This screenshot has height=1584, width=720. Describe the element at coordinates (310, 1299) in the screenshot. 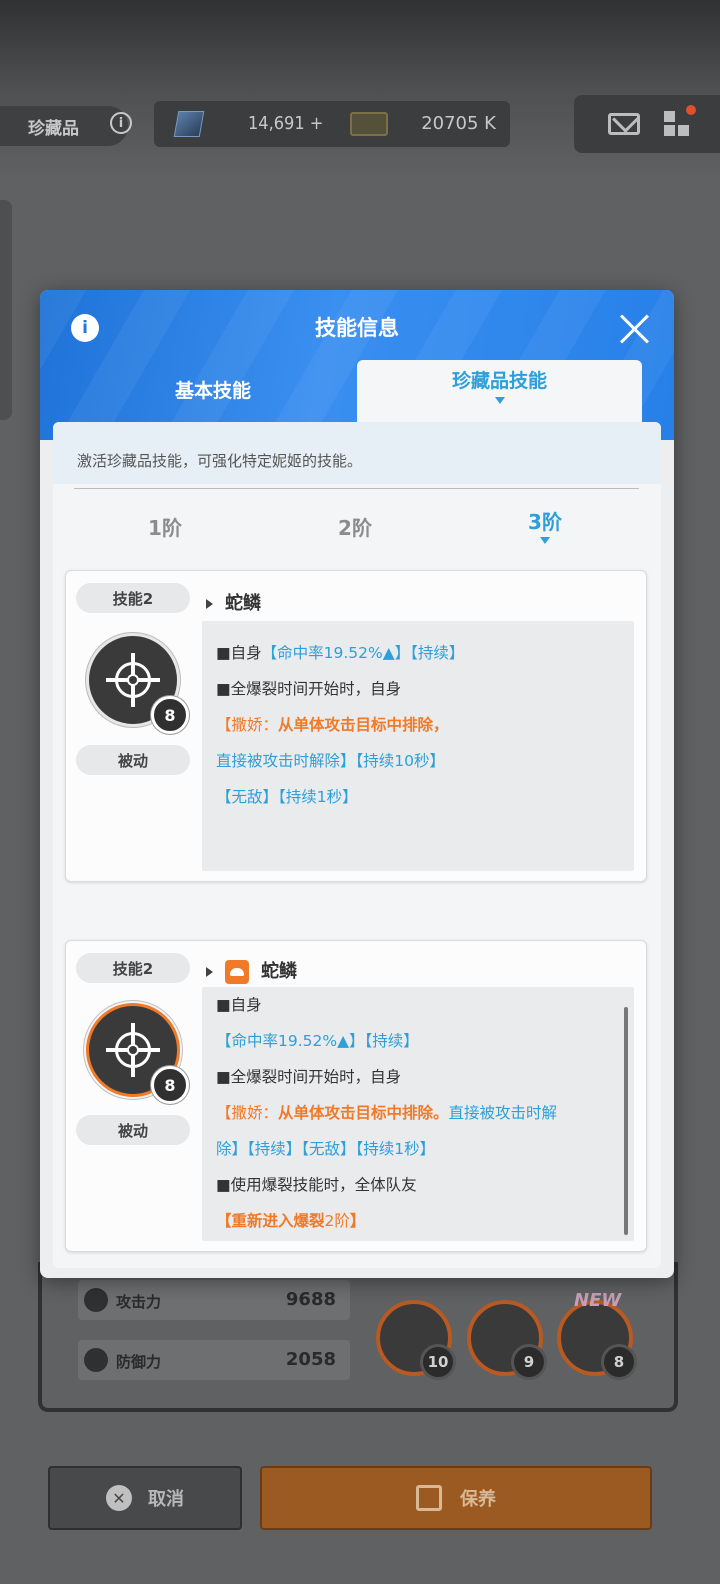

I see `stat-value: 9688` at that location.